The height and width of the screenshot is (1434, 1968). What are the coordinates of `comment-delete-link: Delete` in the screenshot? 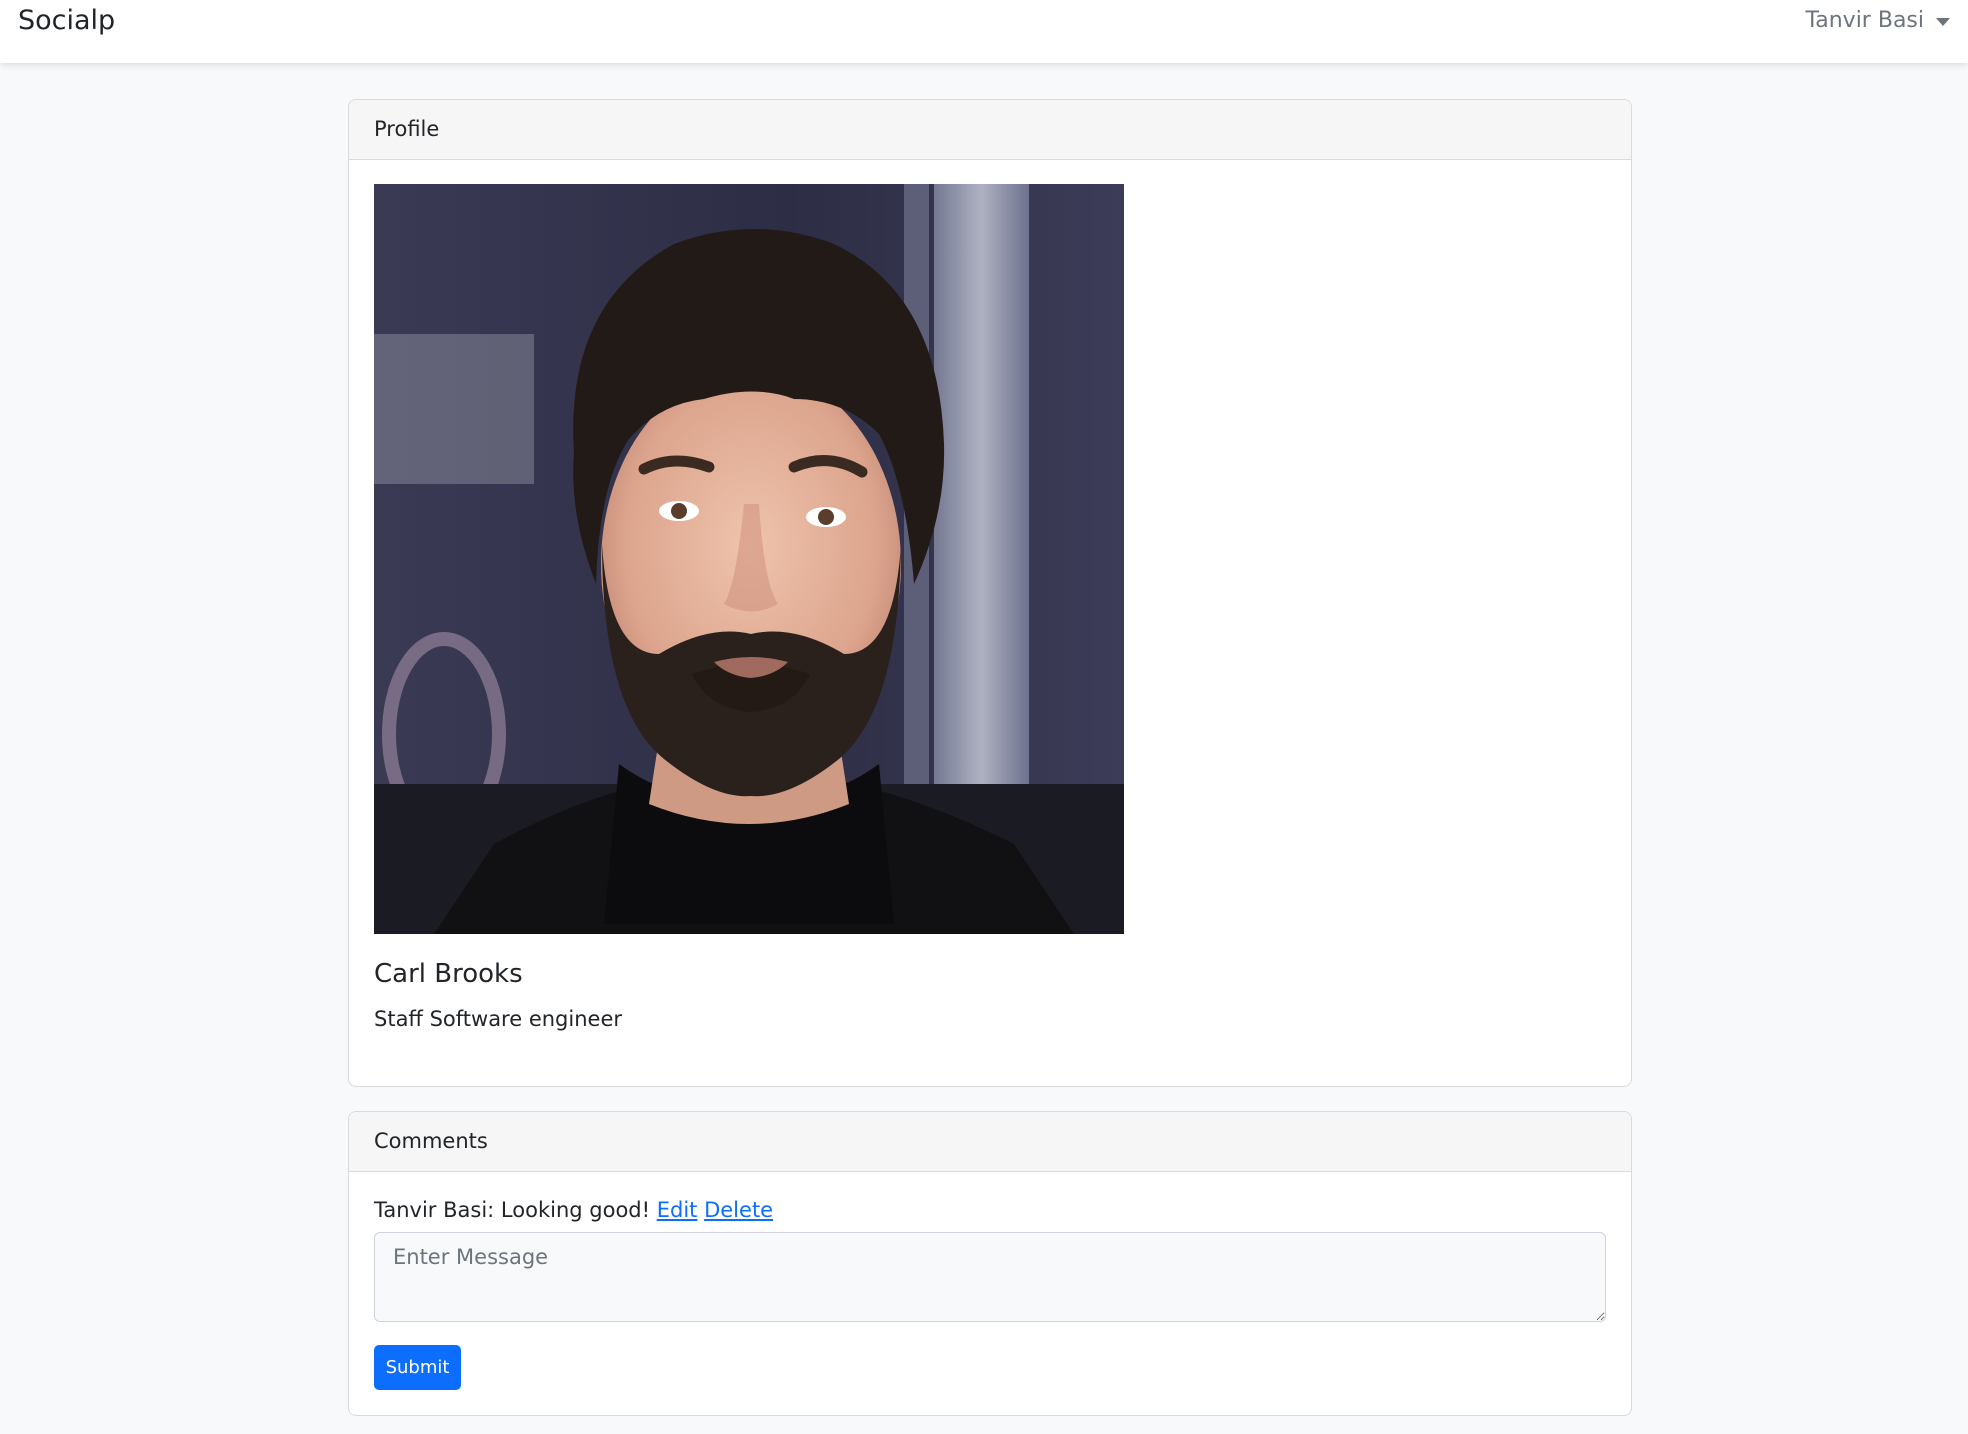 It's located at (738, 1210).